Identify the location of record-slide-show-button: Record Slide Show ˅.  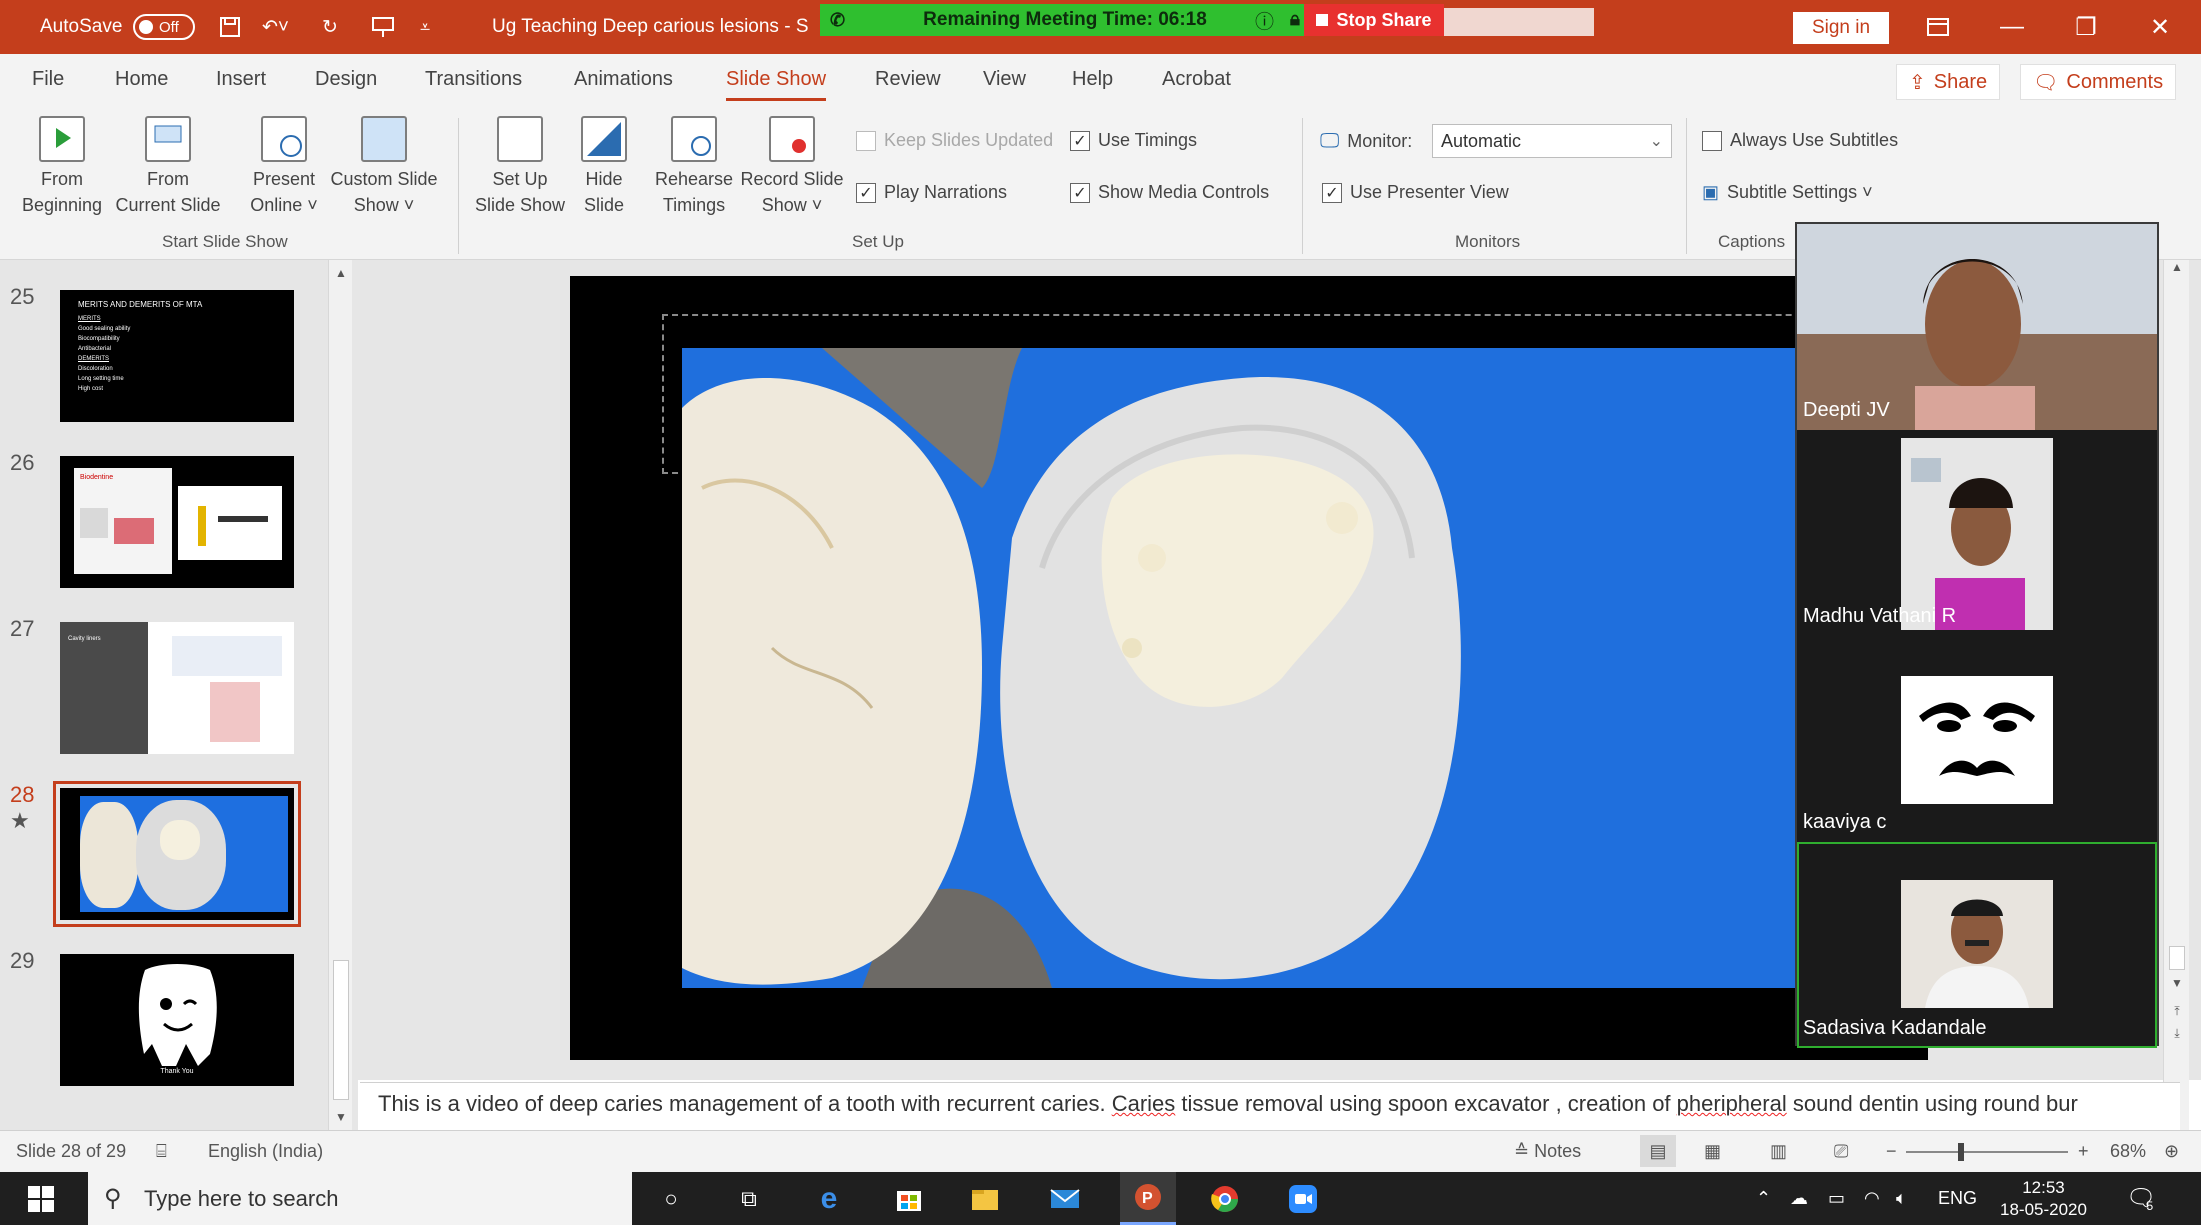
(792, 167).